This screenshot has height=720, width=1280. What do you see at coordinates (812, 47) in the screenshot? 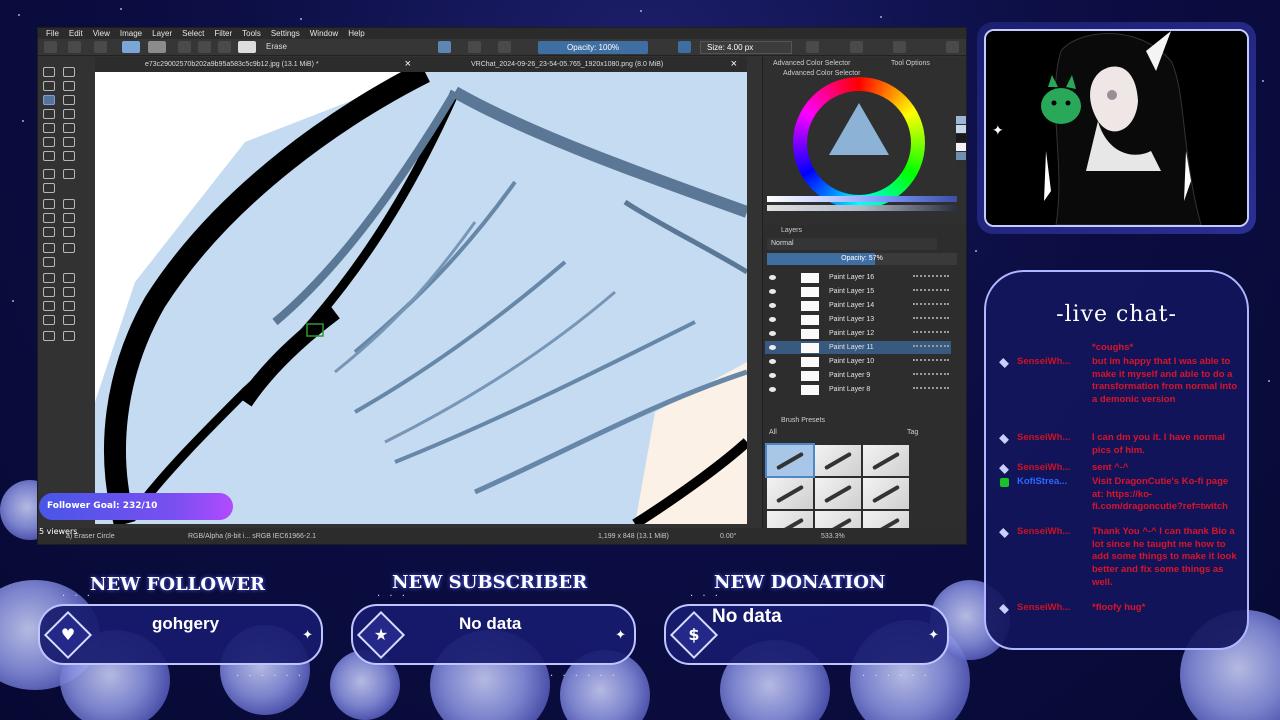
I see `mirror-horizontal-icon` at bounding box center [812, 47].